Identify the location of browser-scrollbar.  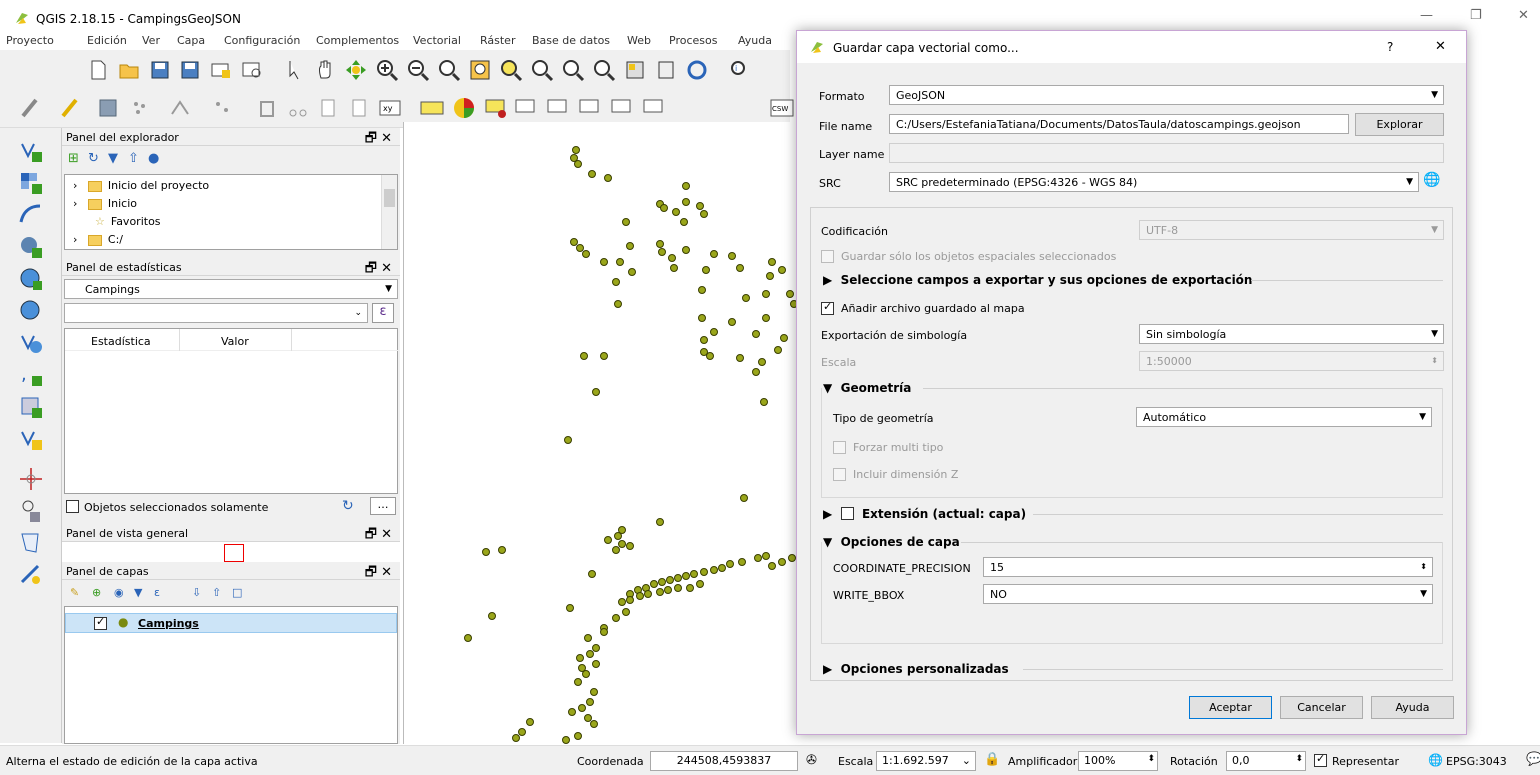
(389, 212).